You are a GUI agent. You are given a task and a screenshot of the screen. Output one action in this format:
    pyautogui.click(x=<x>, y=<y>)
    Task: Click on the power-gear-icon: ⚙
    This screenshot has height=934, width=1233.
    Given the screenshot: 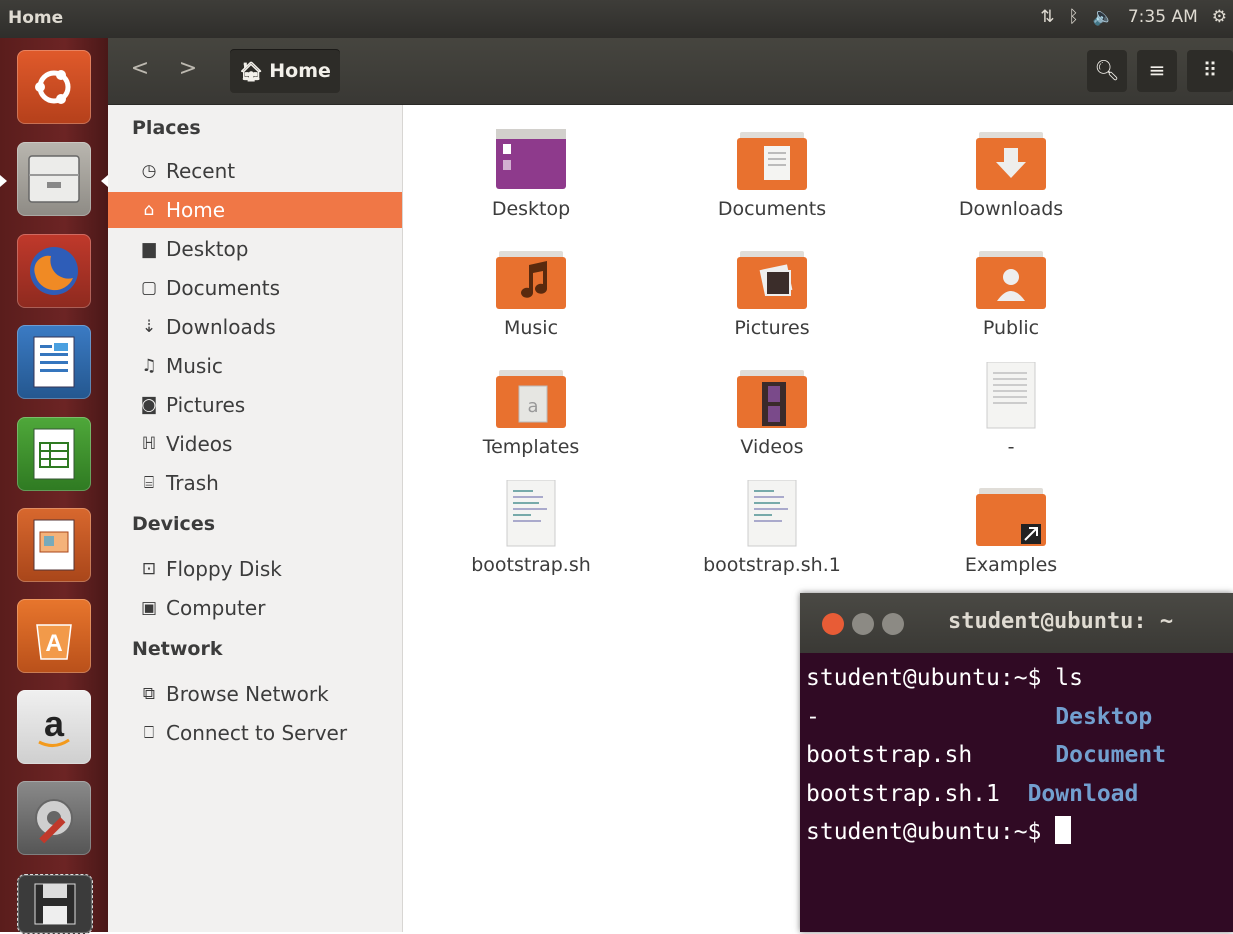 What is the action you would take?
    pyautogui.click(x=1219, y=17)
    